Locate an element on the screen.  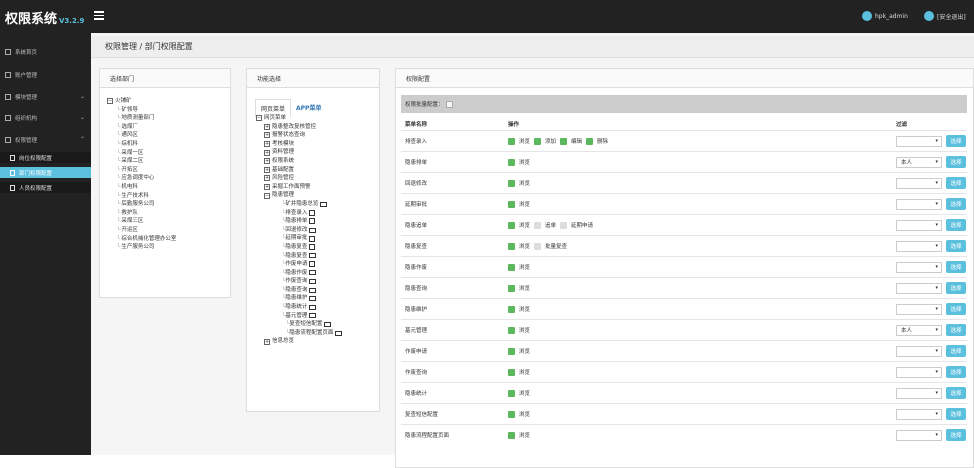
sidebar-item-permission: 权限管理 ⌃ is located at coordinates (45, 140).